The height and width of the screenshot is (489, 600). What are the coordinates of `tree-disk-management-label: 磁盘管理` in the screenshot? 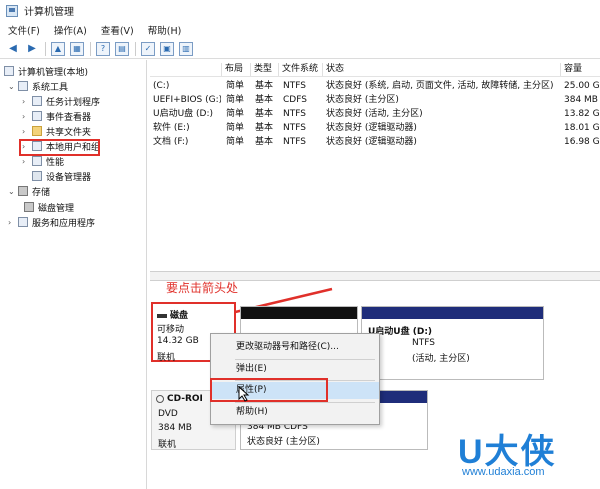 It's located at (56, 208).